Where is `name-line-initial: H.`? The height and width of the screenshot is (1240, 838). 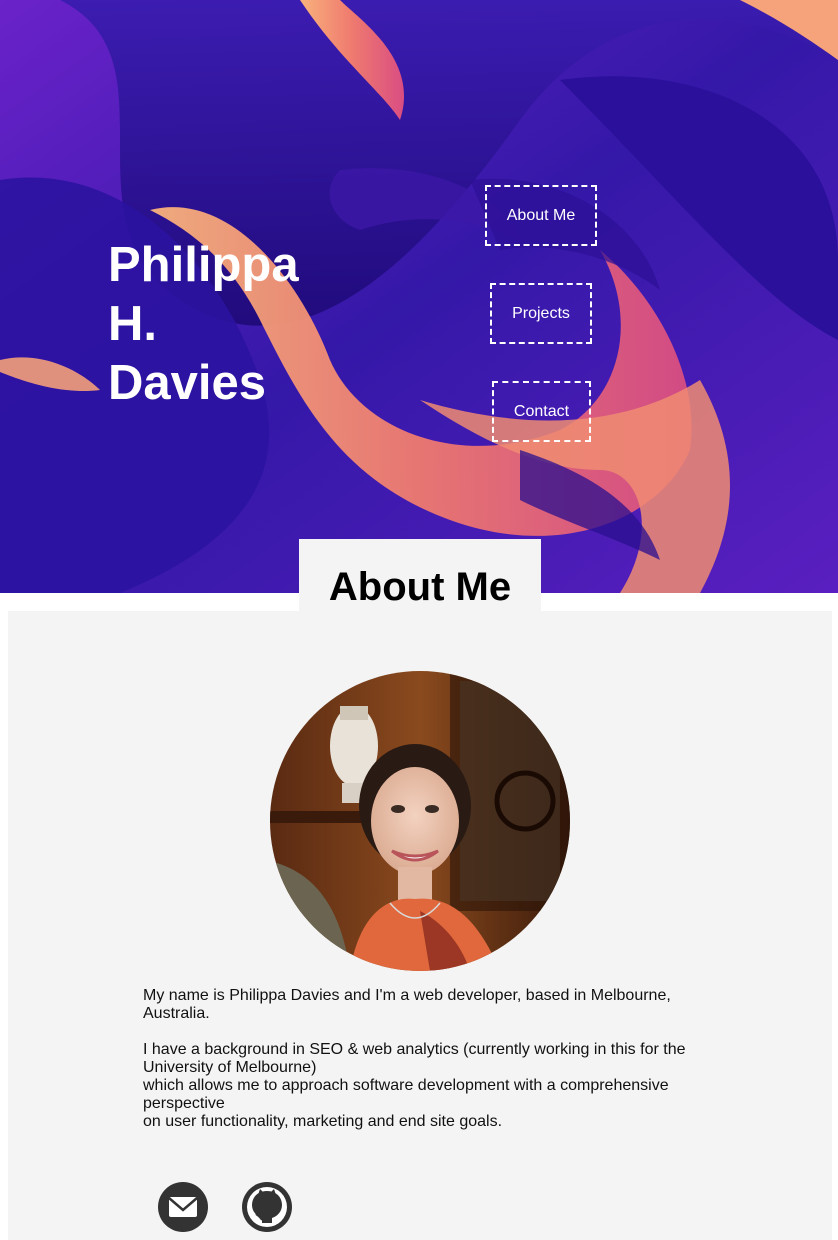
name-line-initial: H. is located at coordinates (132, 324).